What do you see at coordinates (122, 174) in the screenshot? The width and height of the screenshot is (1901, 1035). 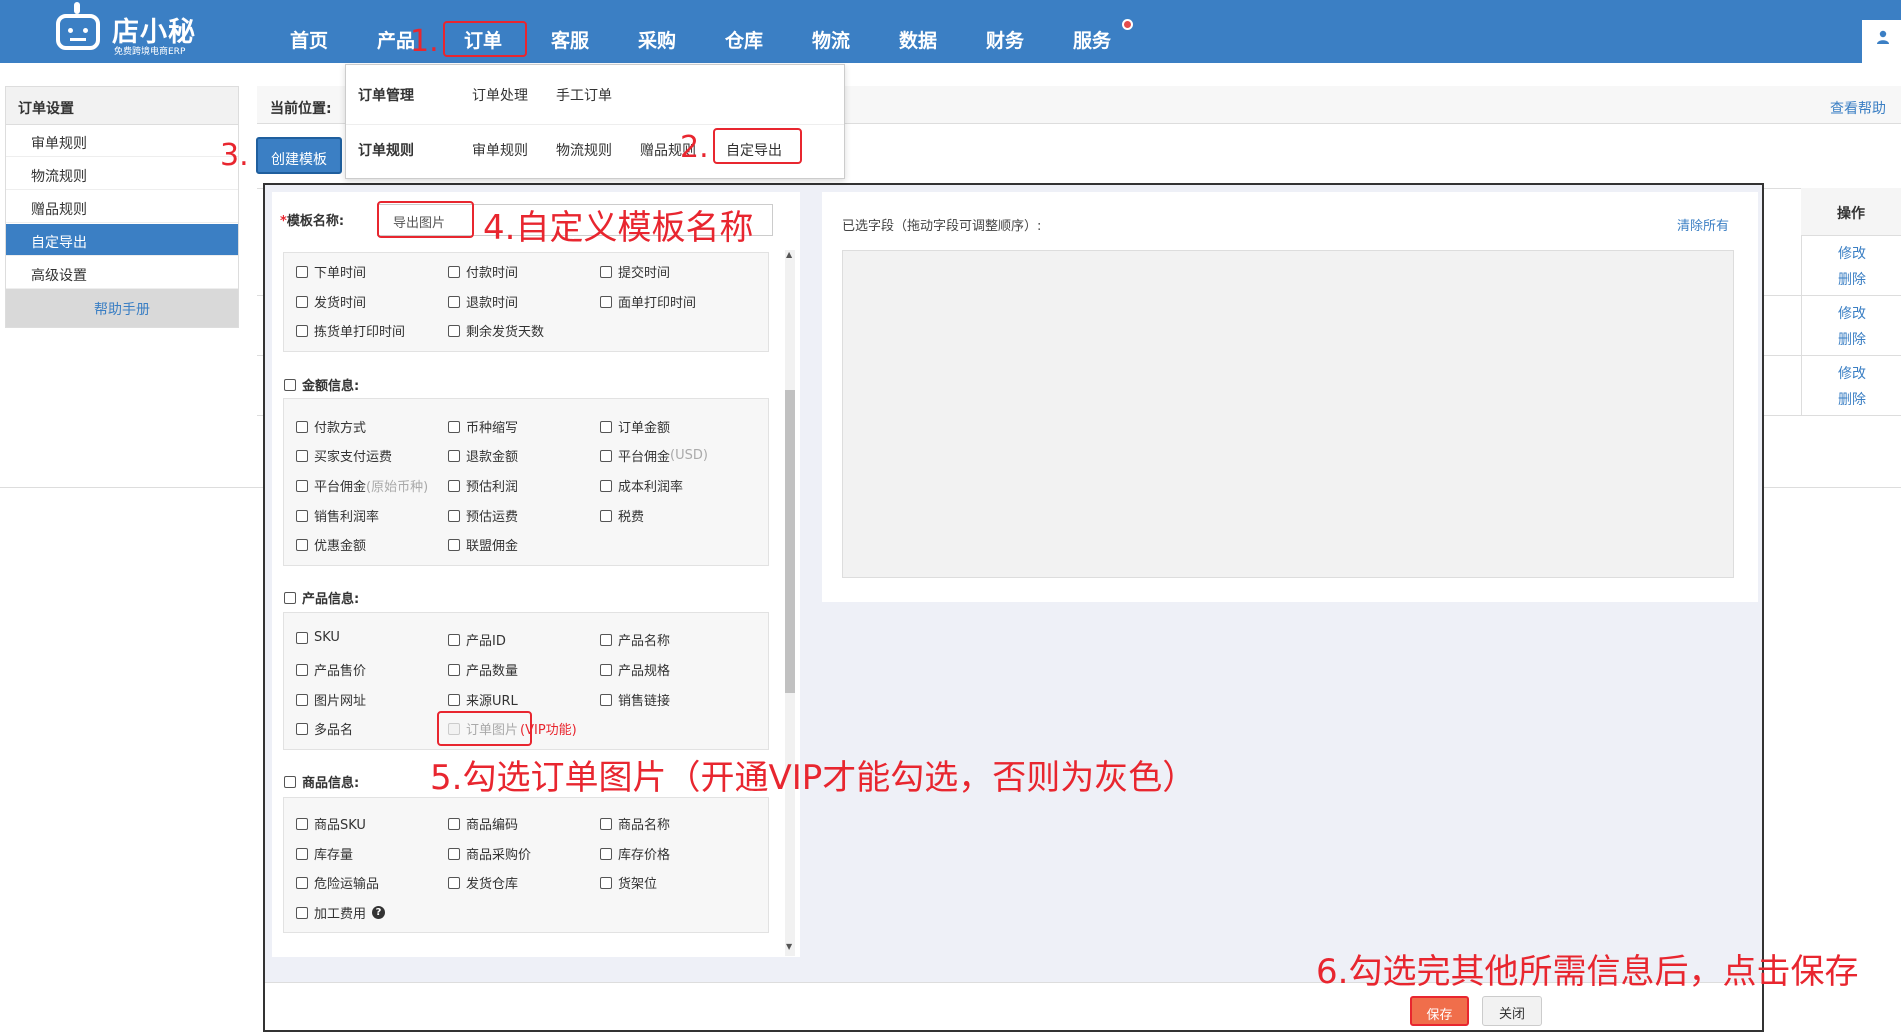 I see `sidebar-item-logistics-rules: 物流规则` at bounding box center [122, 174].